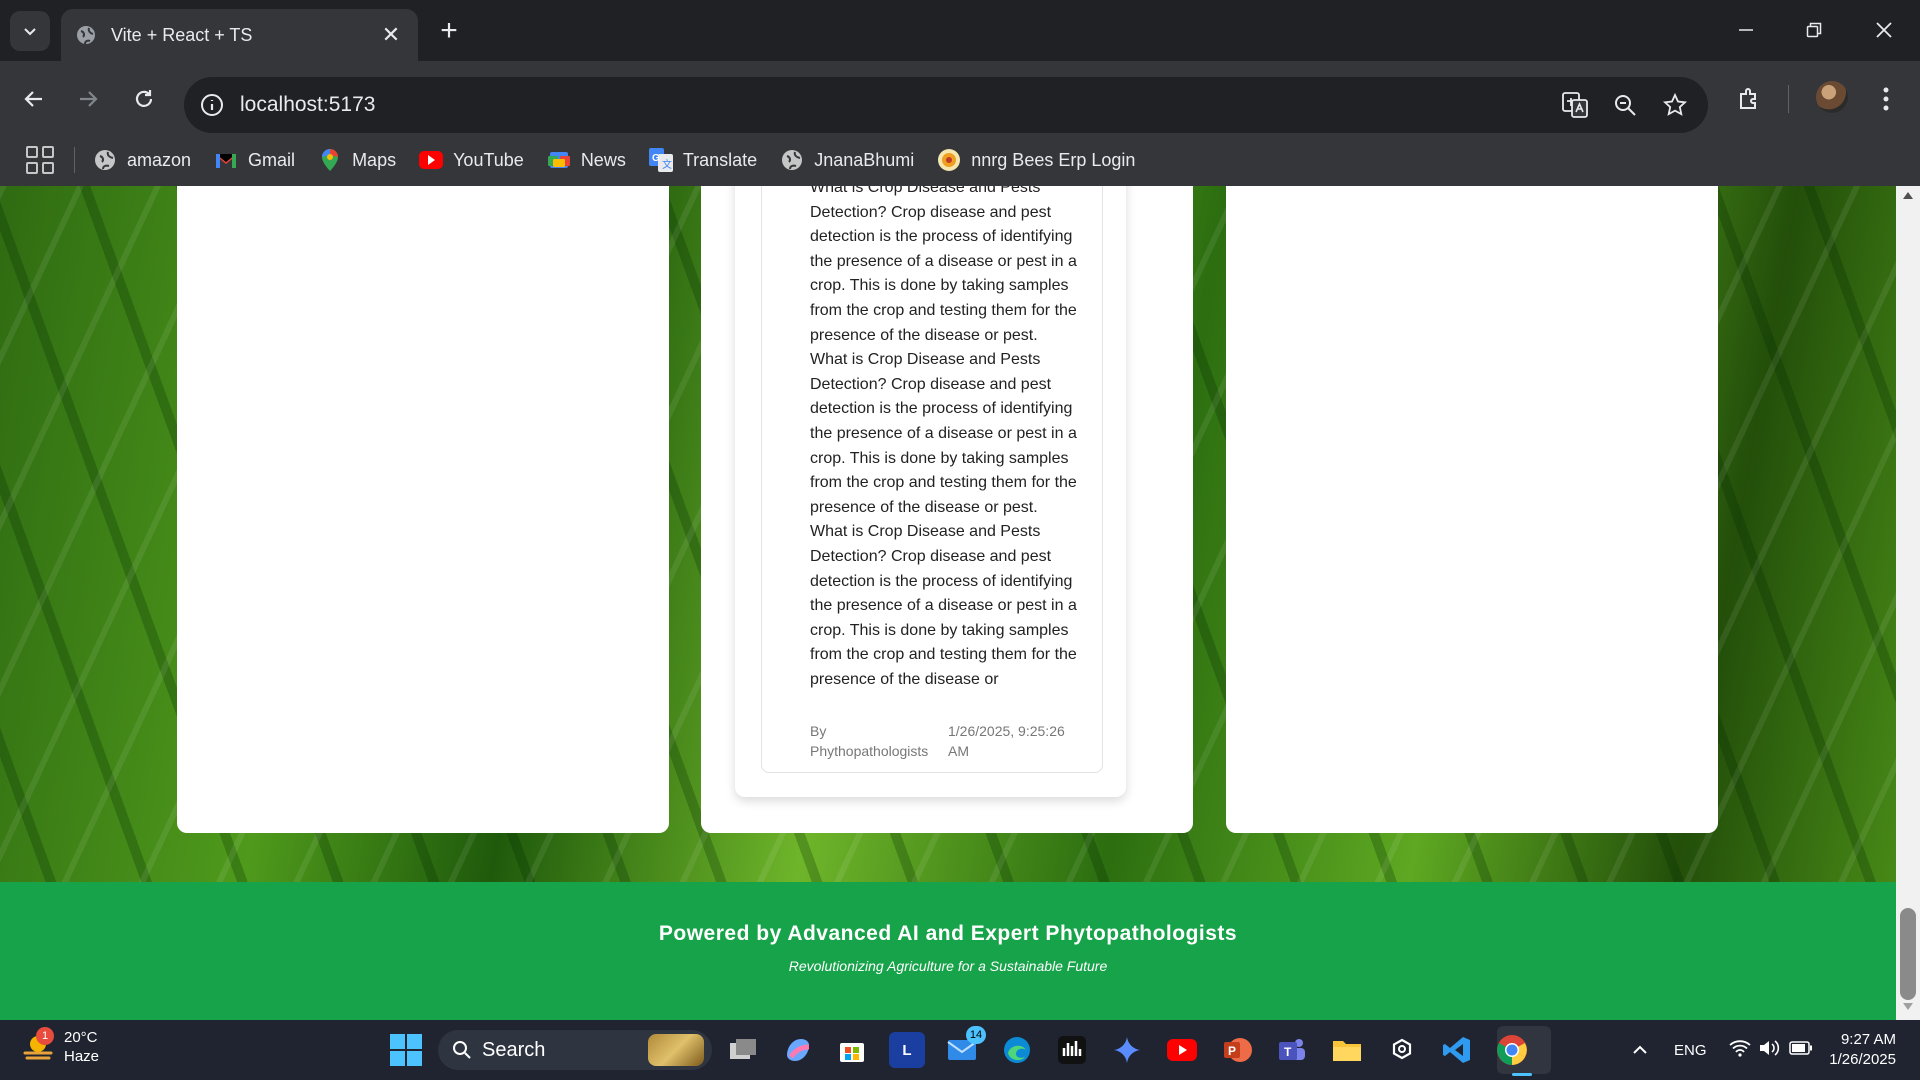 Image resolution: width=1920 pixels, height=1080 pixels. I want to click on tray-overflow-chevron-icon, so click(1640, 1050).